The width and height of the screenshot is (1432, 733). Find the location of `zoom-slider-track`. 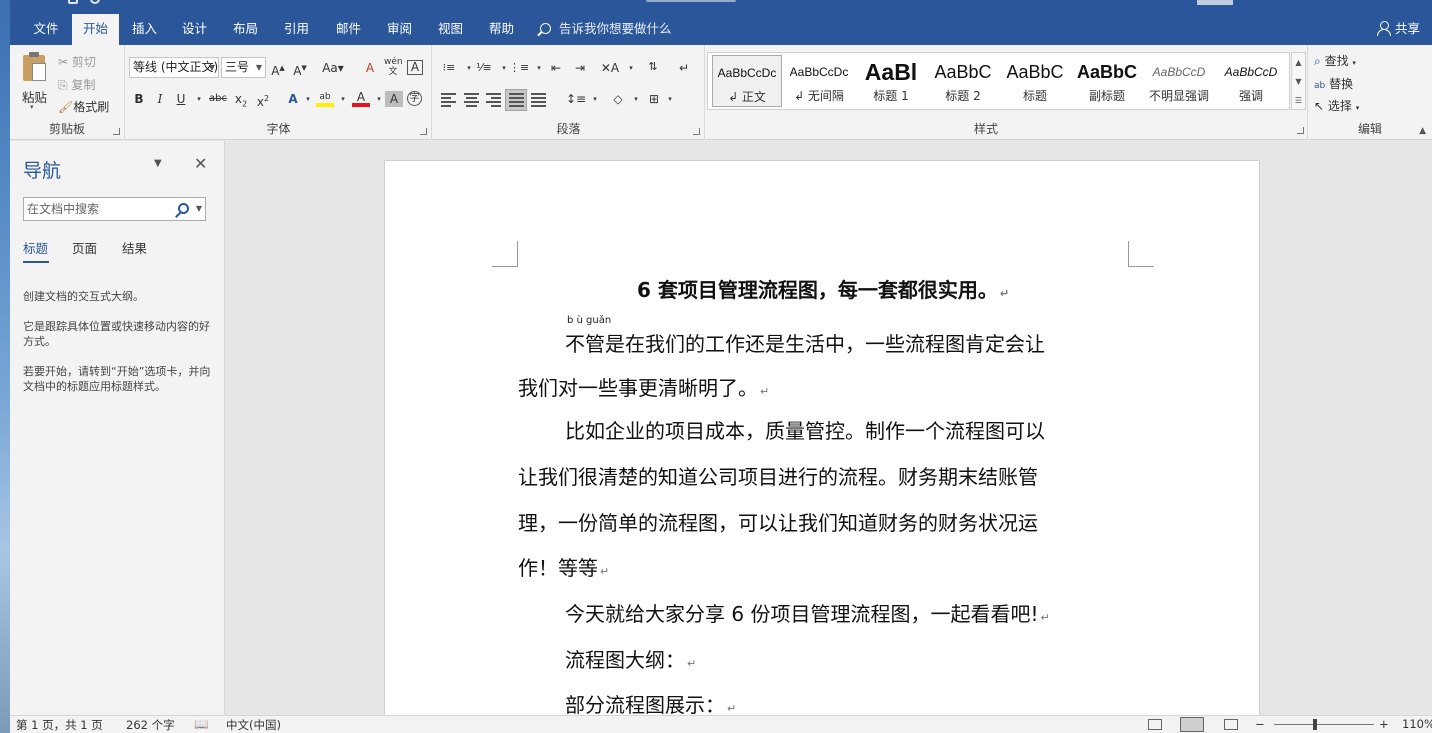

zoom-slider-track is located at coordinates (1324, 724).